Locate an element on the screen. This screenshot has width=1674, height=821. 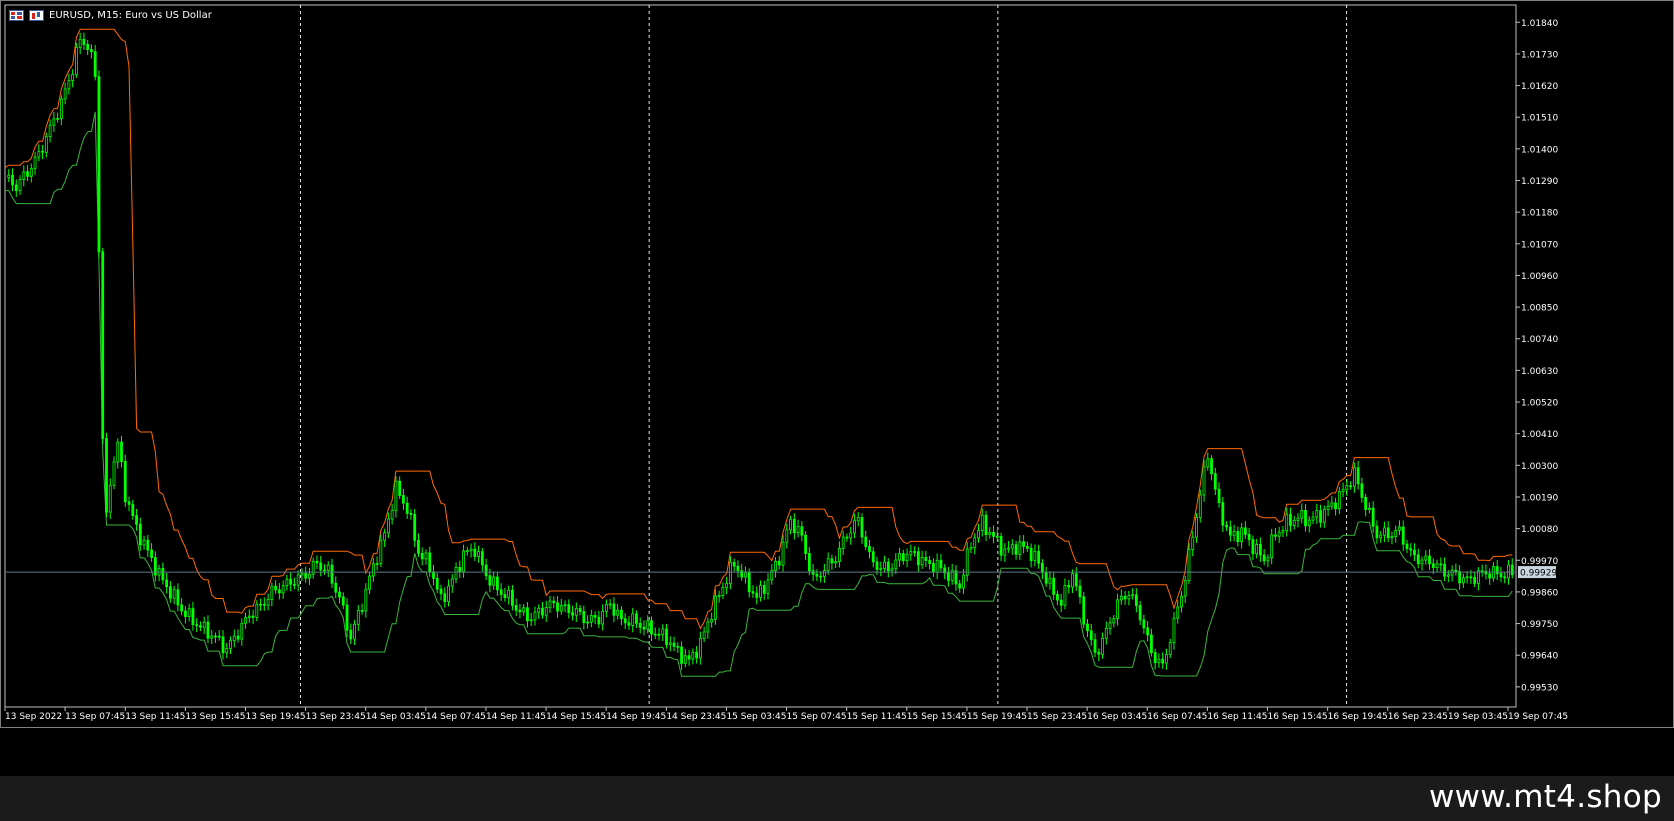
x-tick-label: 14 Sep 19:45 is located at coordinates (636, 717).